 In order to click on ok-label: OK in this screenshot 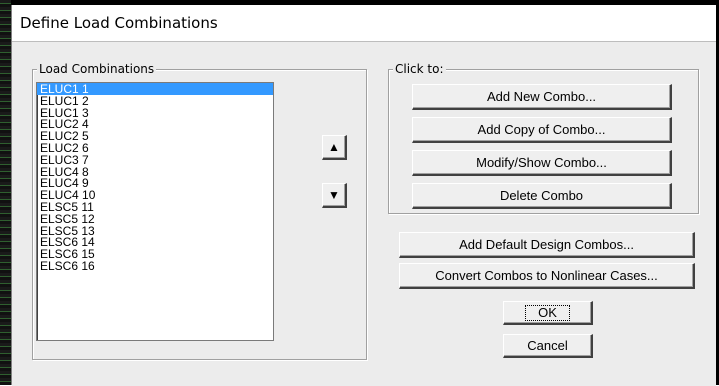, I will do `click(547, 312)`.